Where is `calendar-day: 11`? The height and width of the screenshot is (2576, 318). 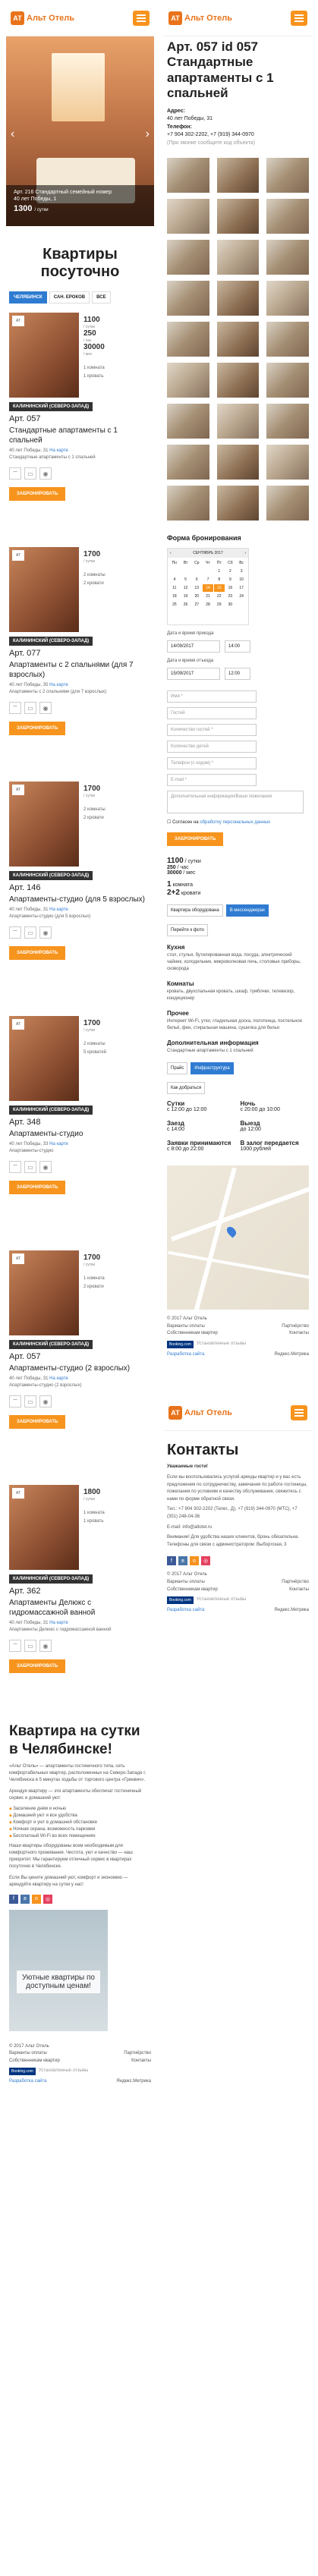 calendar-day: 11 is located at coordinates (174, 588).